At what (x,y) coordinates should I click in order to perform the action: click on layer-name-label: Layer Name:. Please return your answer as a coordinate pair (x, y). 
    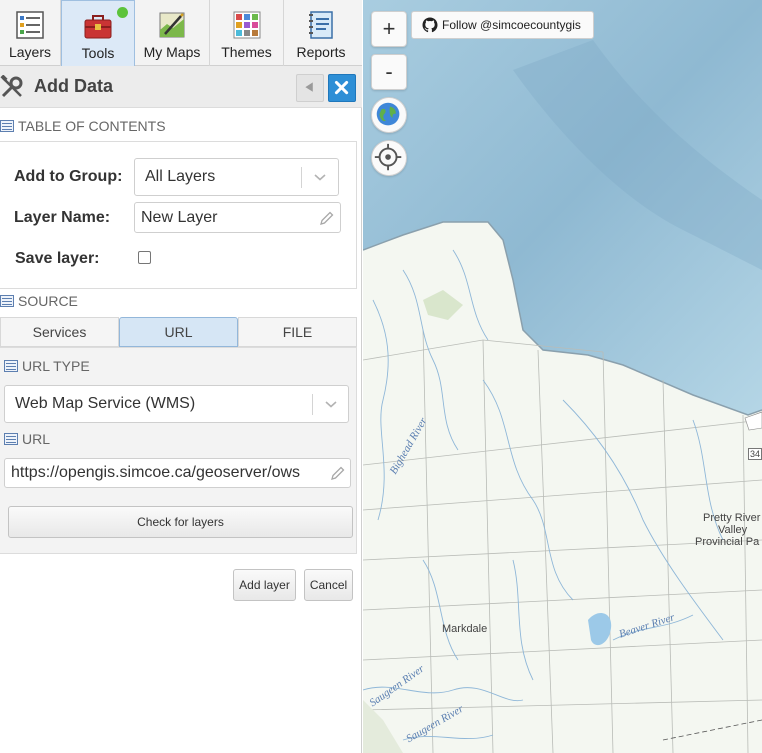
    Looking at the image, I should click on (62, 217).